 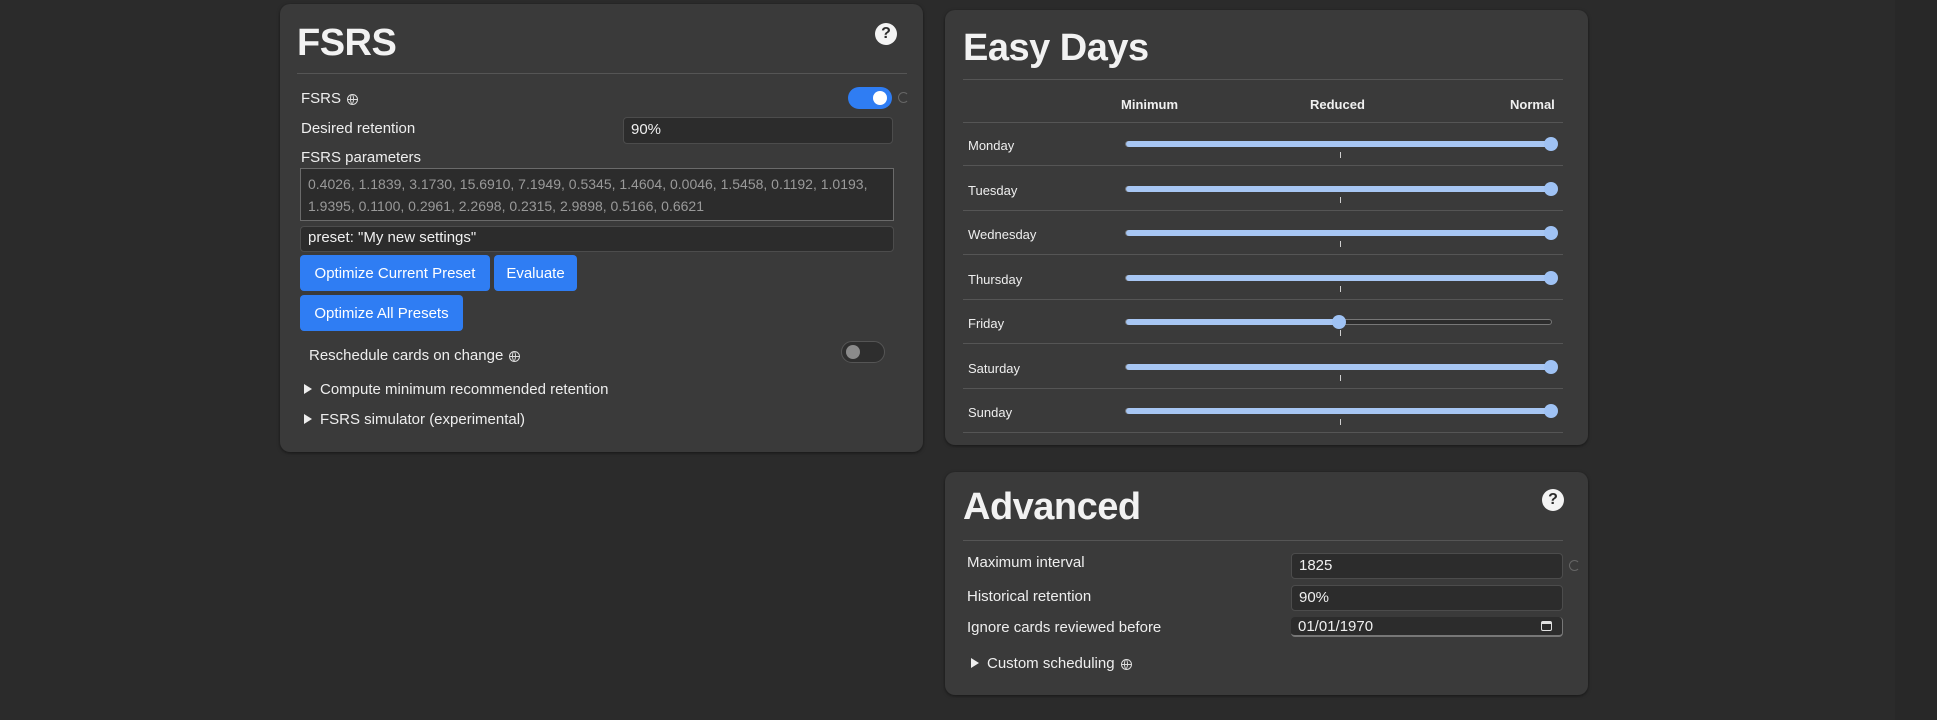 What do you see at coordinates (1337, 104) in the screenshot?
I see `column-reduced: Reduced` at bounding box center [1337, 104].